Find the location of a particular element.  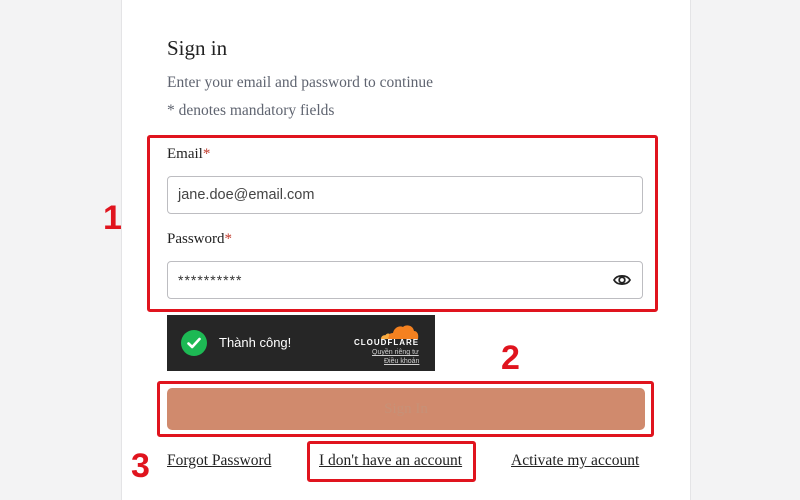

privacy-link: Quyền riêng tư is located at coordinates (395, 352).